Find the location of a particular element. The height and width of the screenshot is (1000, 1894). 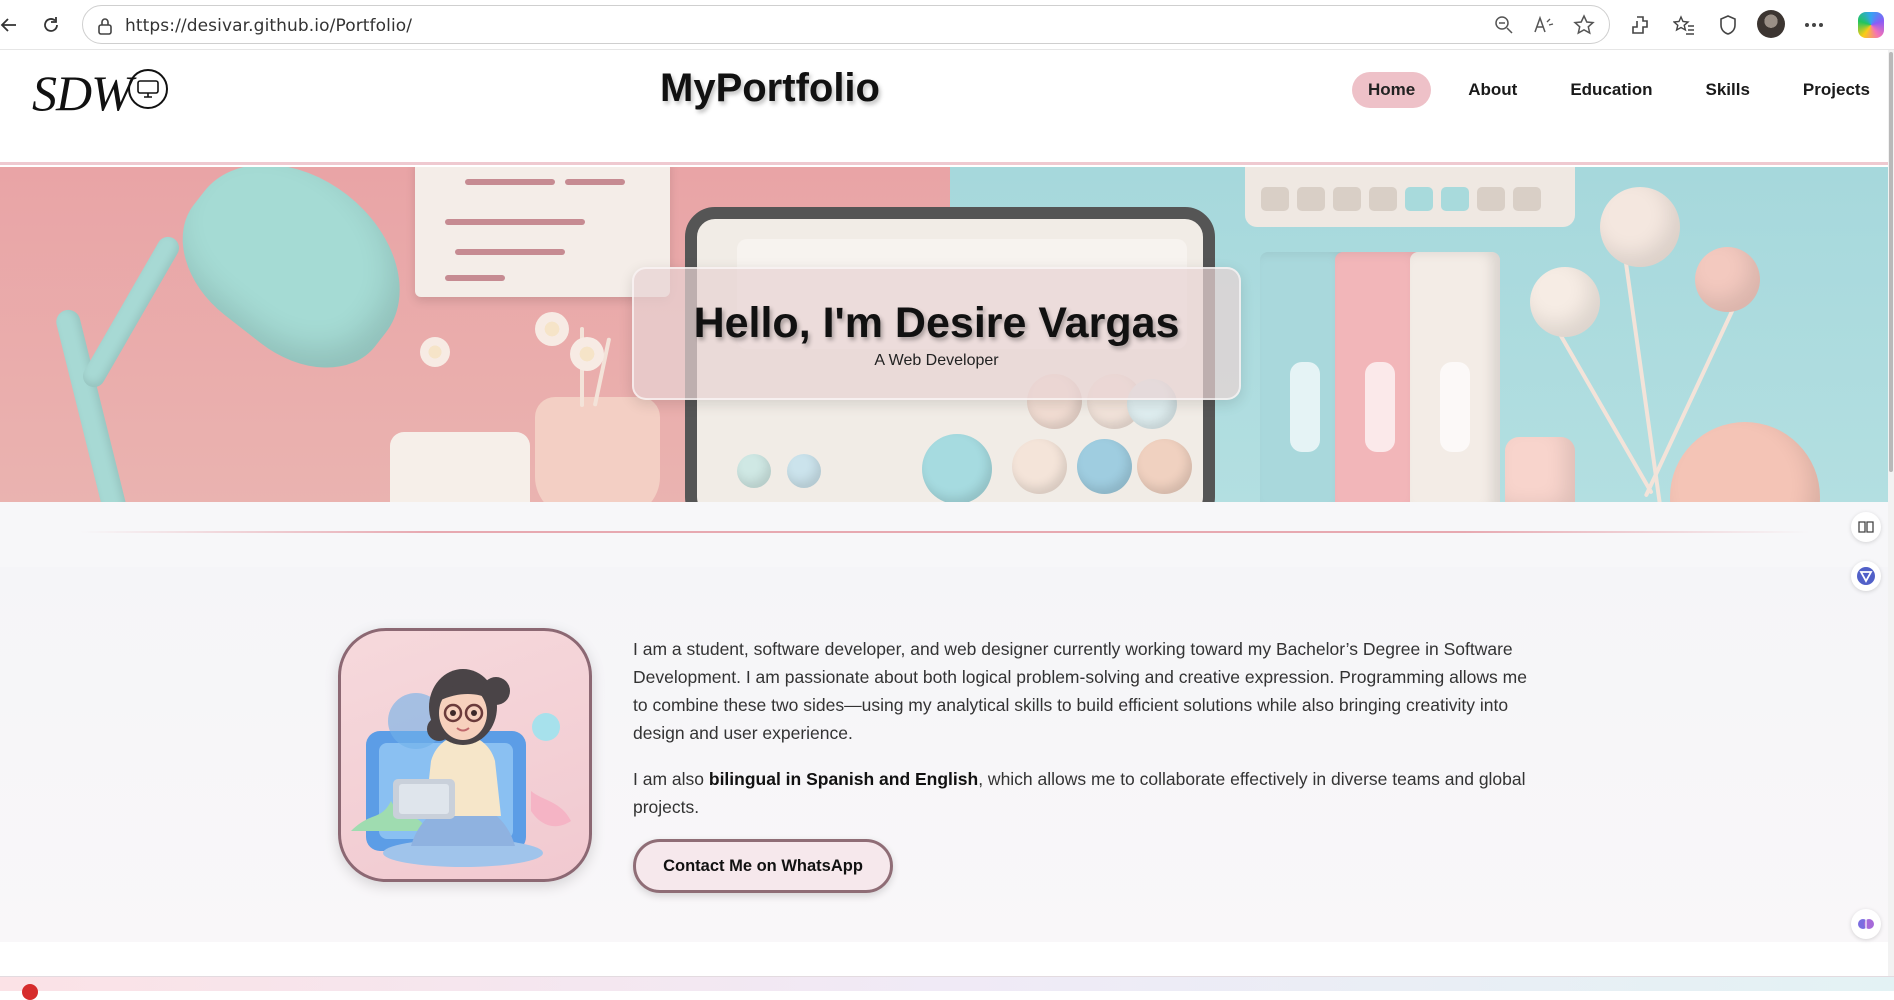

bilingual-highlight: bilingual in Spanish and English is located at coordinates (843, 779).